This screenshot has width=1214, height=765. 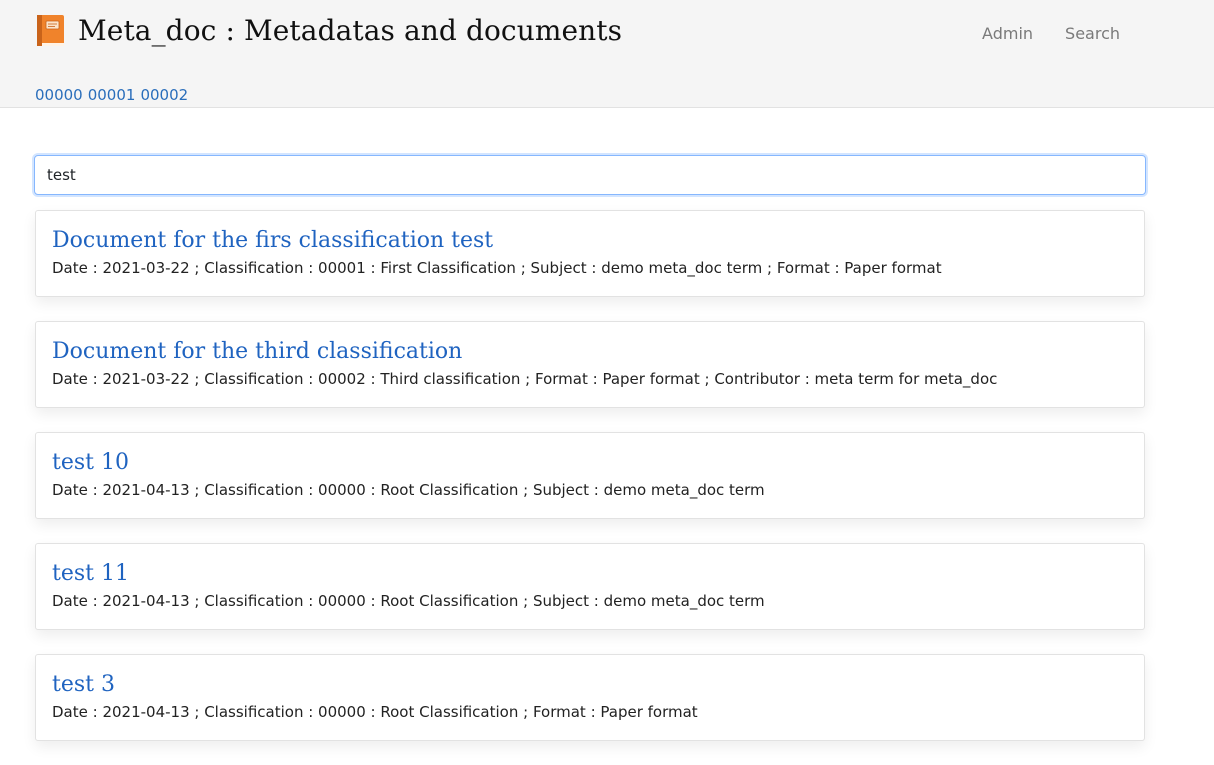 What do you see at coordinates (51, 30) in the screenshot?
I see `book-icon` at bounding box center [51, 30].